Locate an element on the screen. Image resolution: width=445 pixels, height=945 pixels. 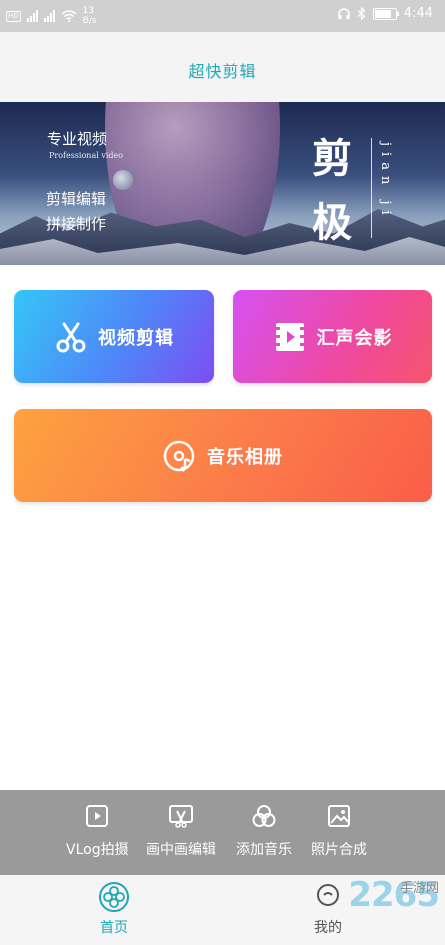
clock: 4:44 is located at coordinates (418, 13).